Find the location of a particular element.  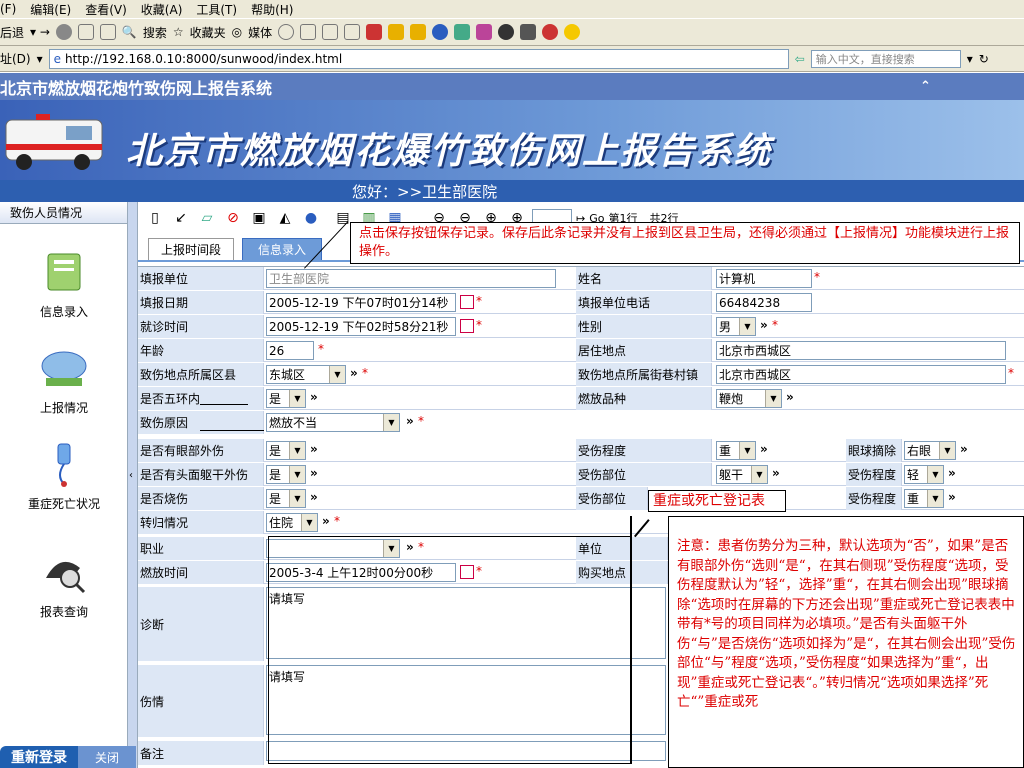

favorites-button: 收藏夹 is located at coordinates (208, 32).